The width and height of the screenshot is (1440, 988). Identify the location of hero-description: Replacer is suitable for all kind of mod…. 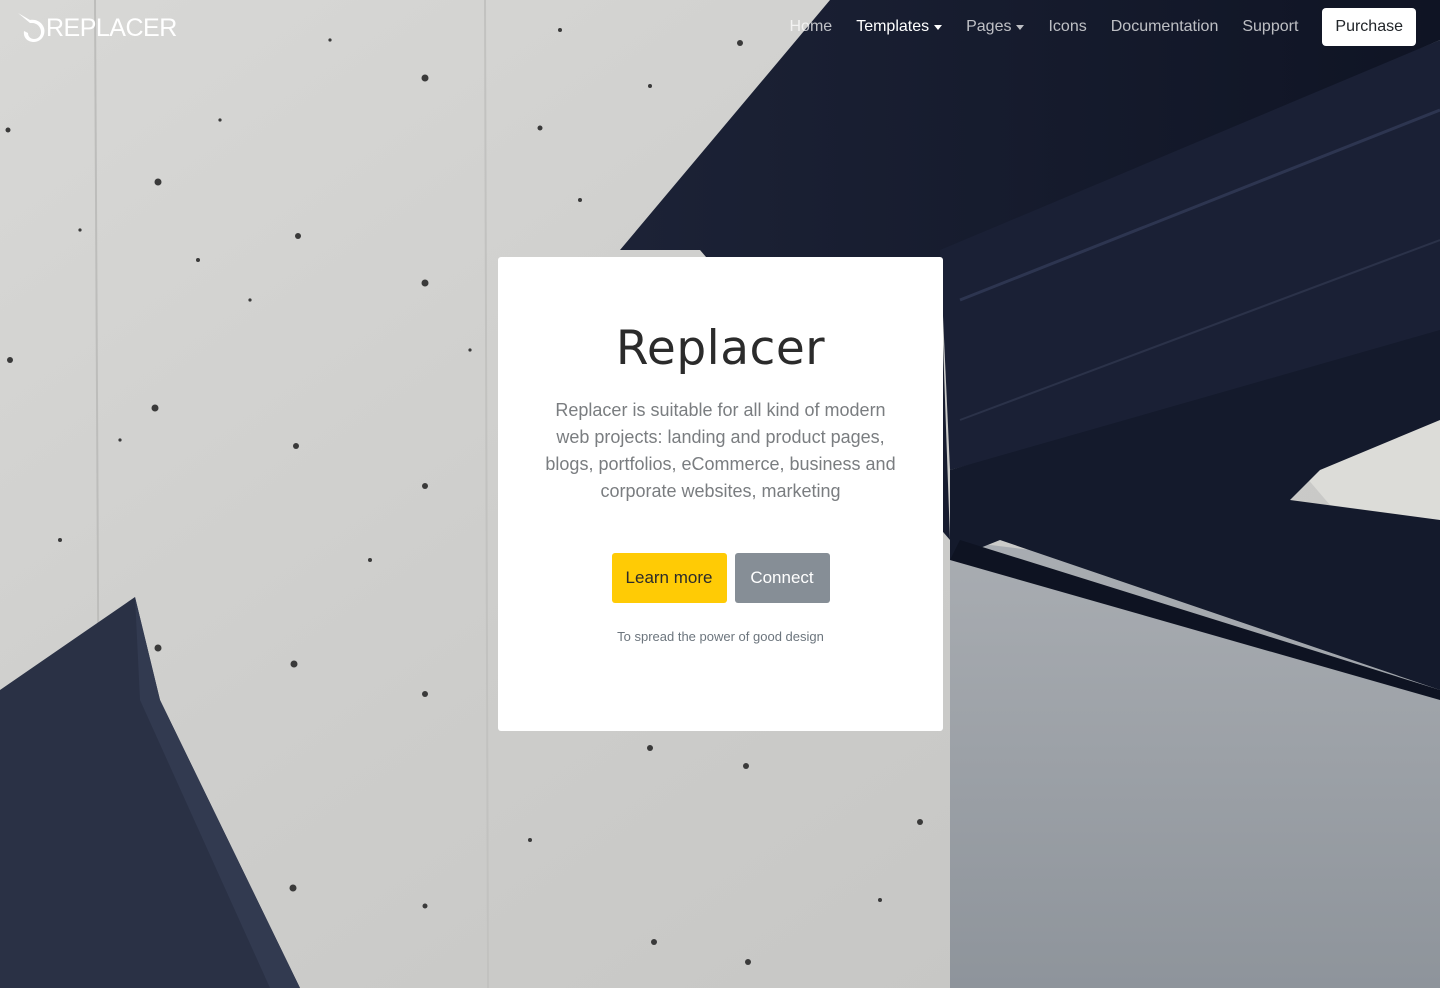
(720, 450).